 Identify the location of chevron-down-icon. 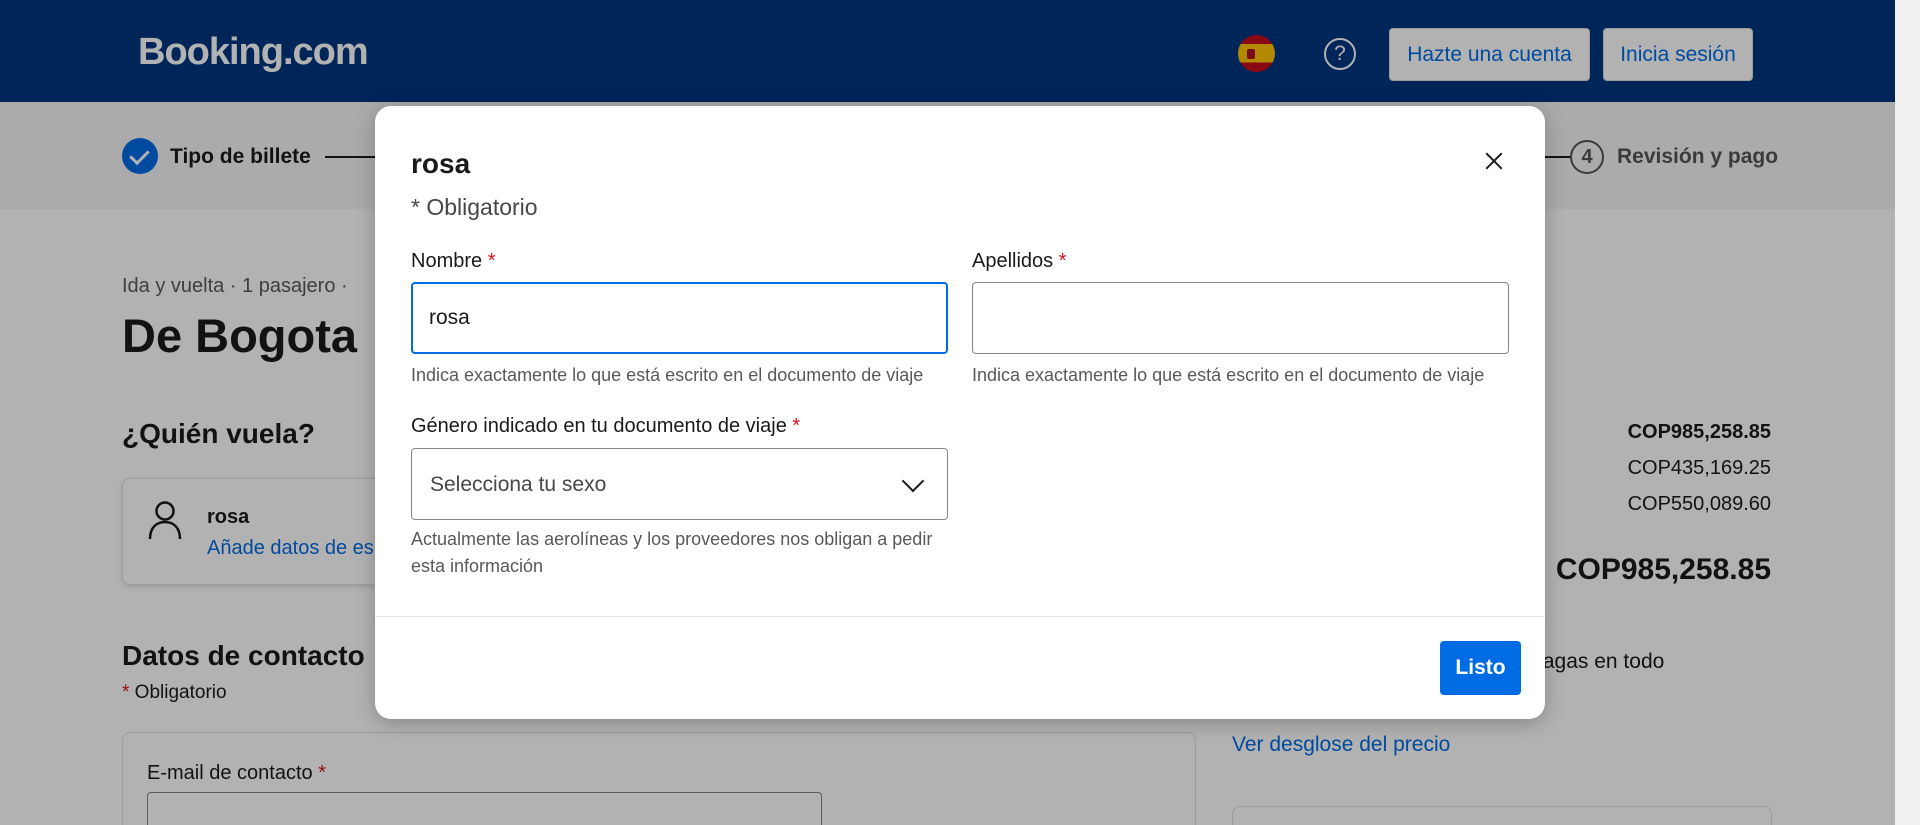
(913, 481).